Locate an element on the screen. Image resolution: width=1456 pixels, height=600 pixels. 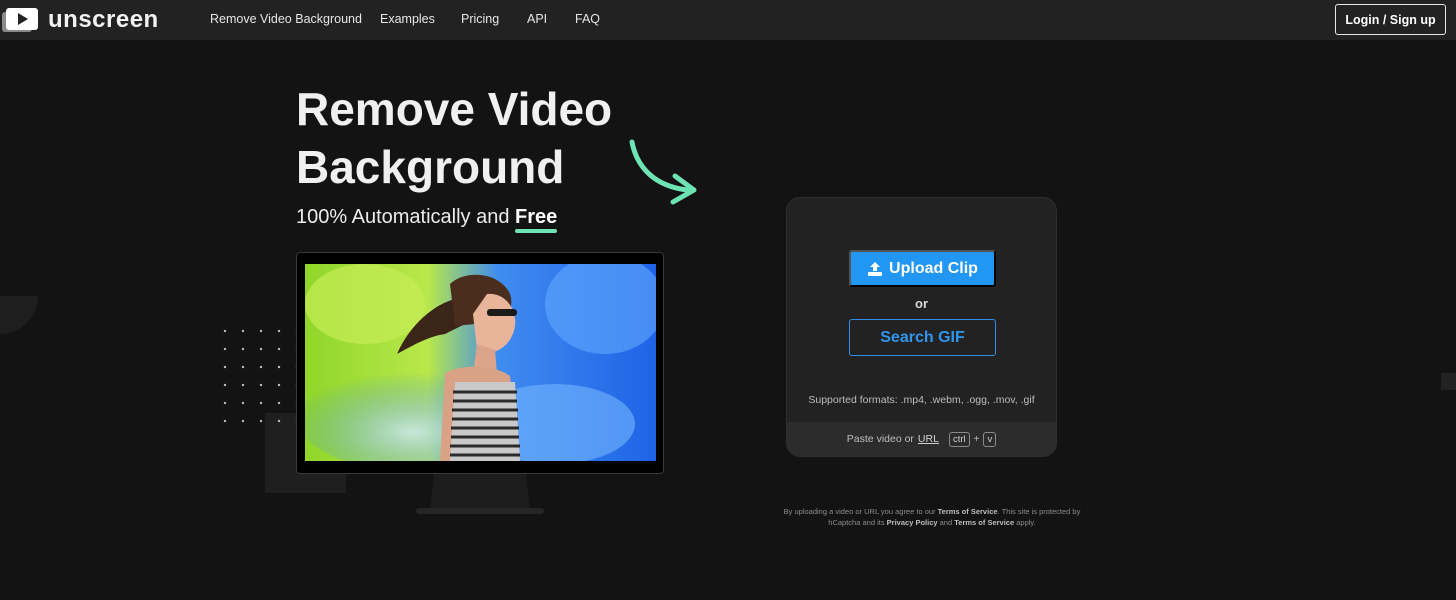
monitor-preview is located at coordinates (480, 363).